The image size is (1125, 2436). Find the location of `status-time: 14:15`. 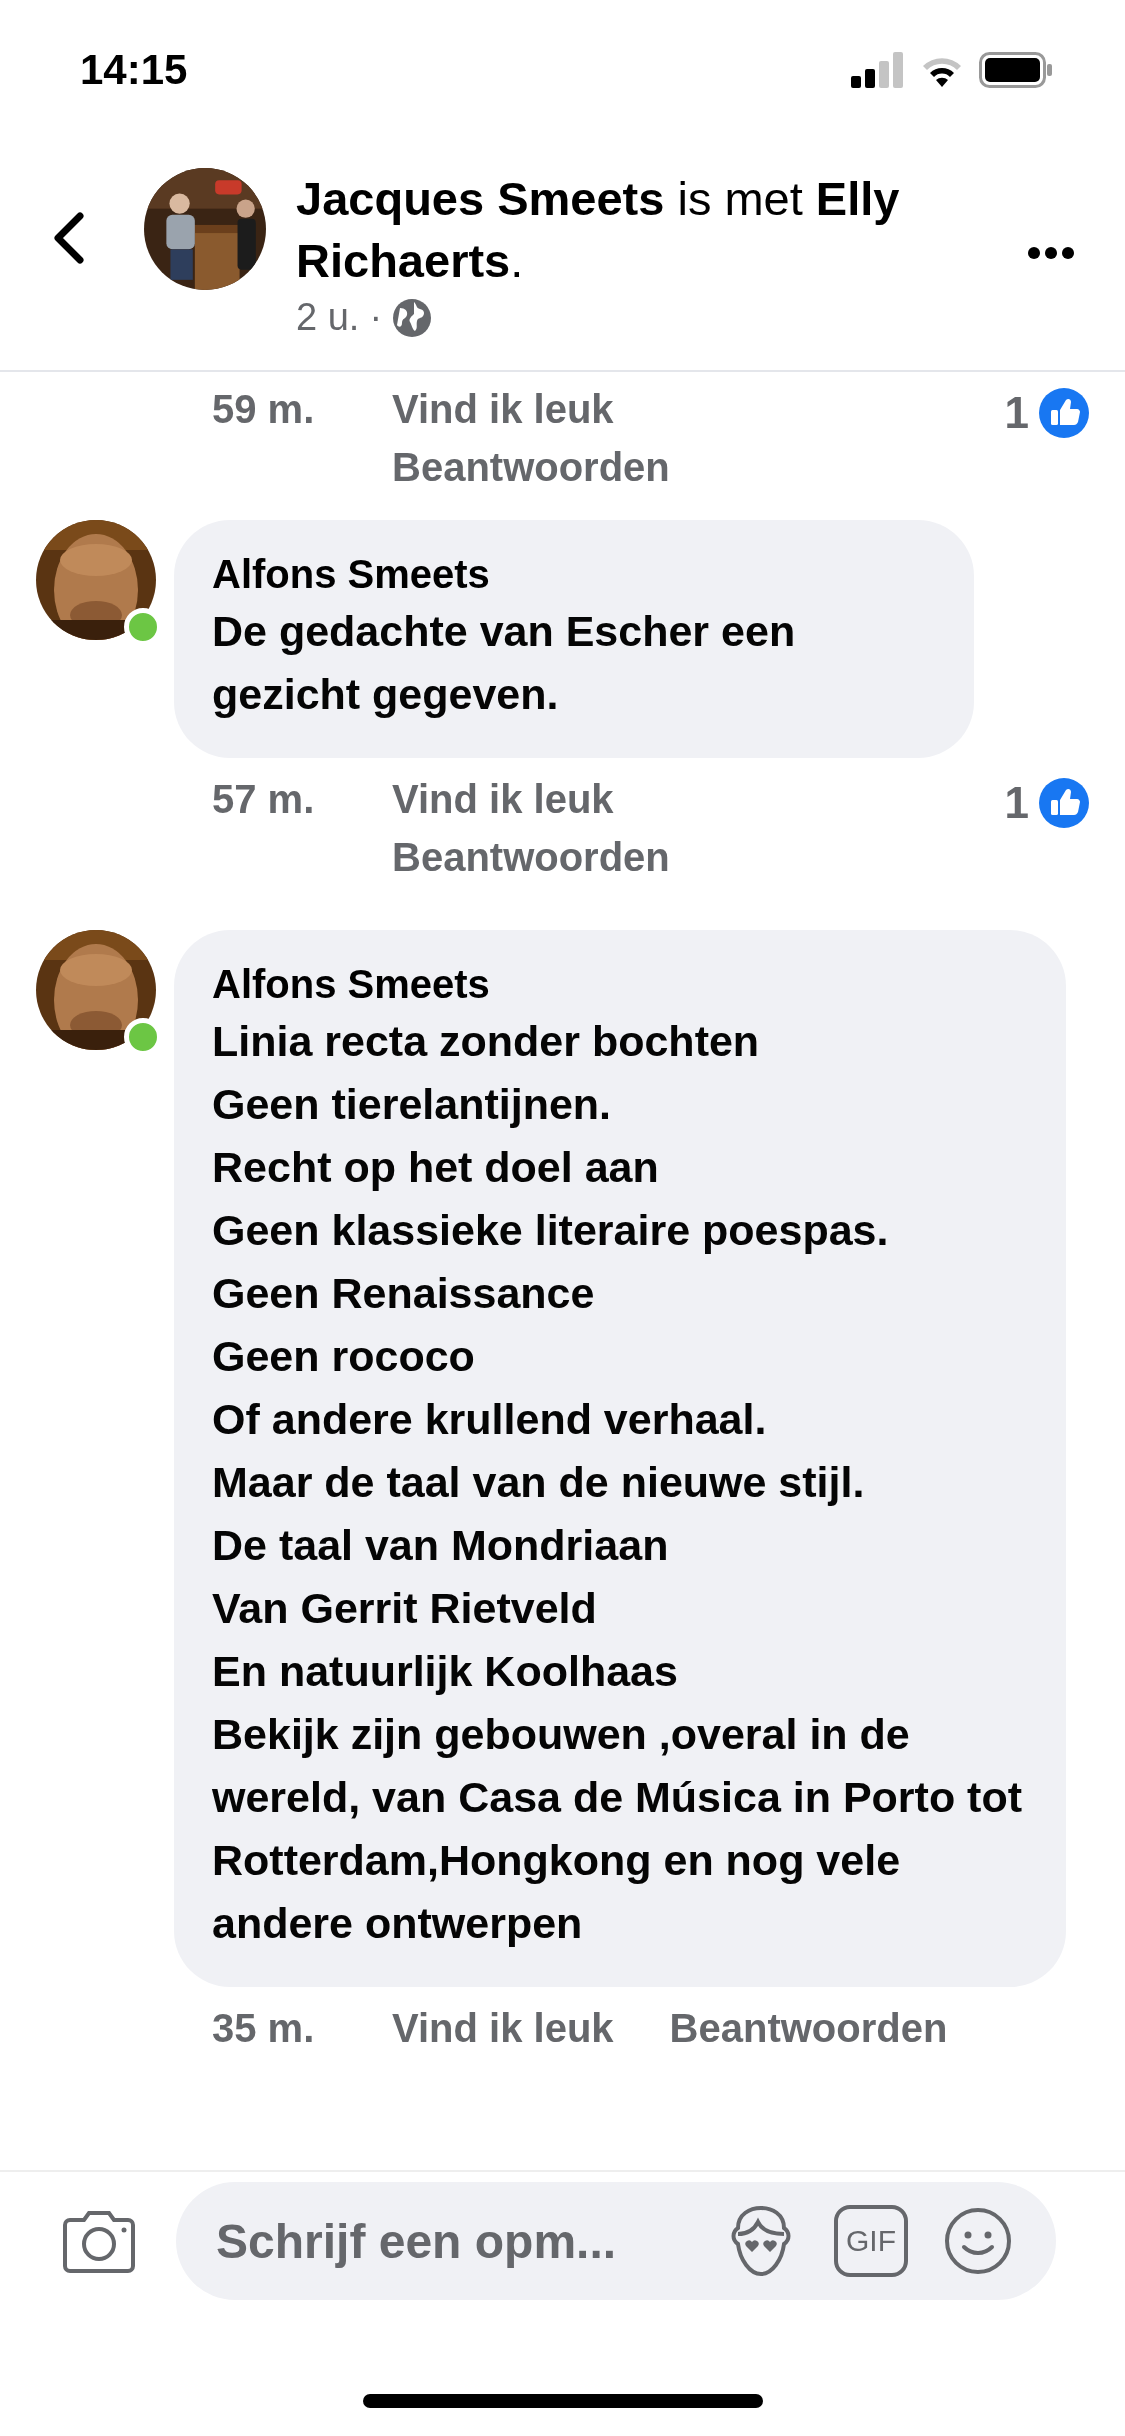

status-time: 14:15 is located at coordinates (134, 70).